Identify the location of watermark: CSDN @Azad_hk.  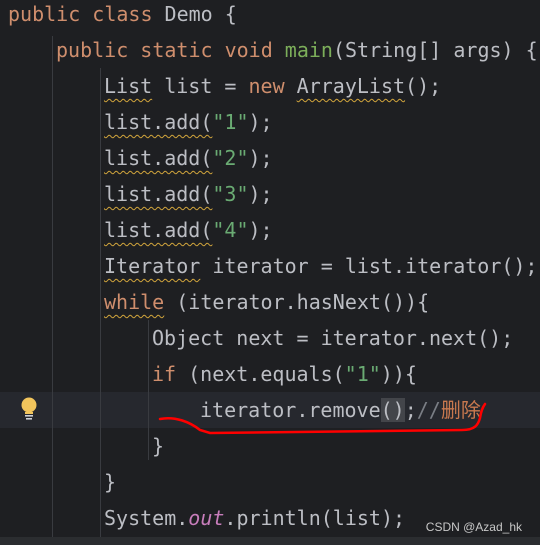
(473, 527).